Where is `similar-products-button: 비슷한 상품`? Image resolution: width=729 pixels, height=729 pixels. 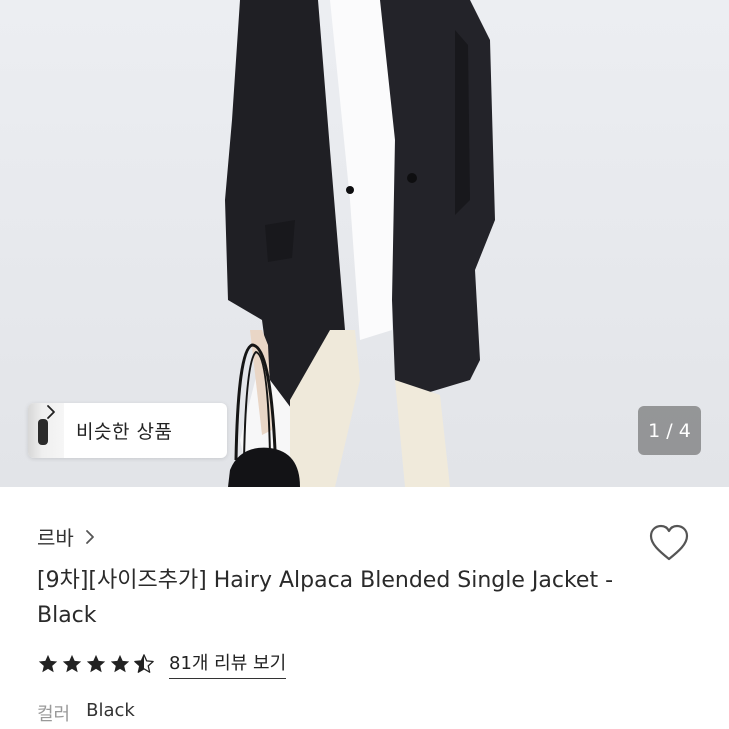
similar-products-button: 비슷한 상품 is located at coordinates (127, 430).